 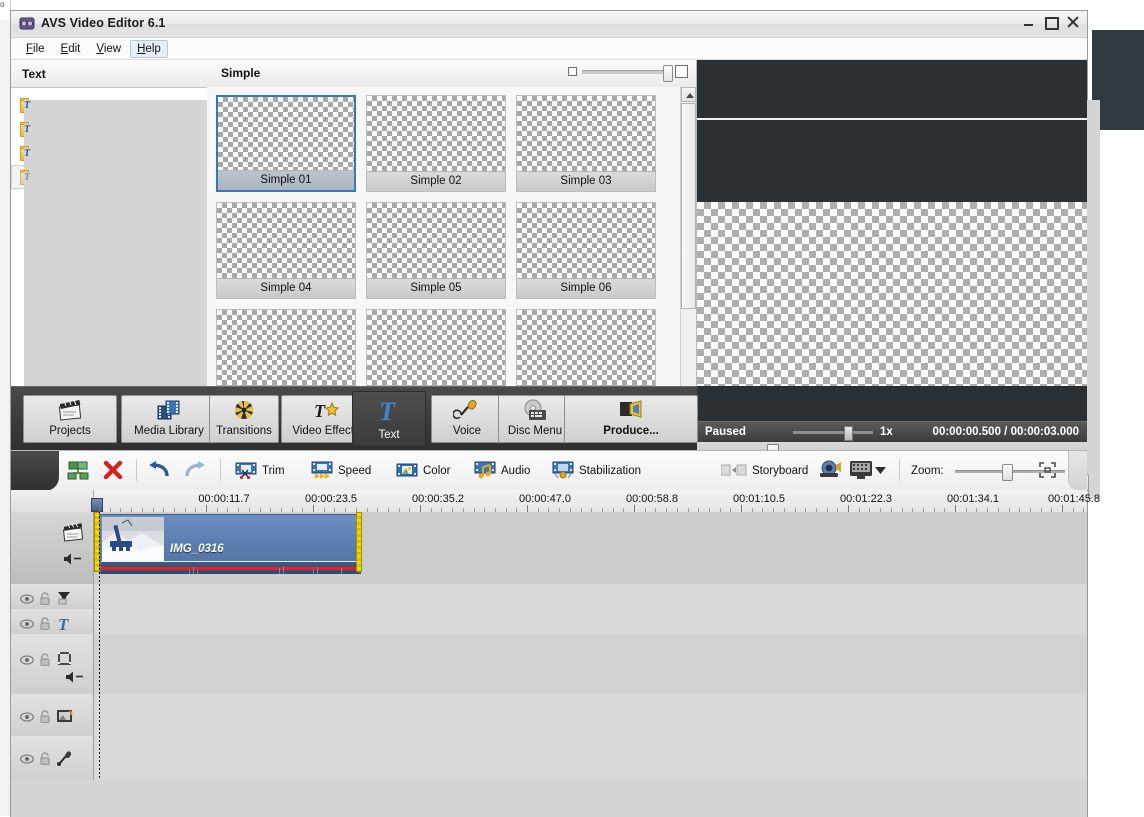 What do you see at coordinates (880, 471) in the screenshot?
I see `capture-dropdown-button` at bounding box center [880, 471].